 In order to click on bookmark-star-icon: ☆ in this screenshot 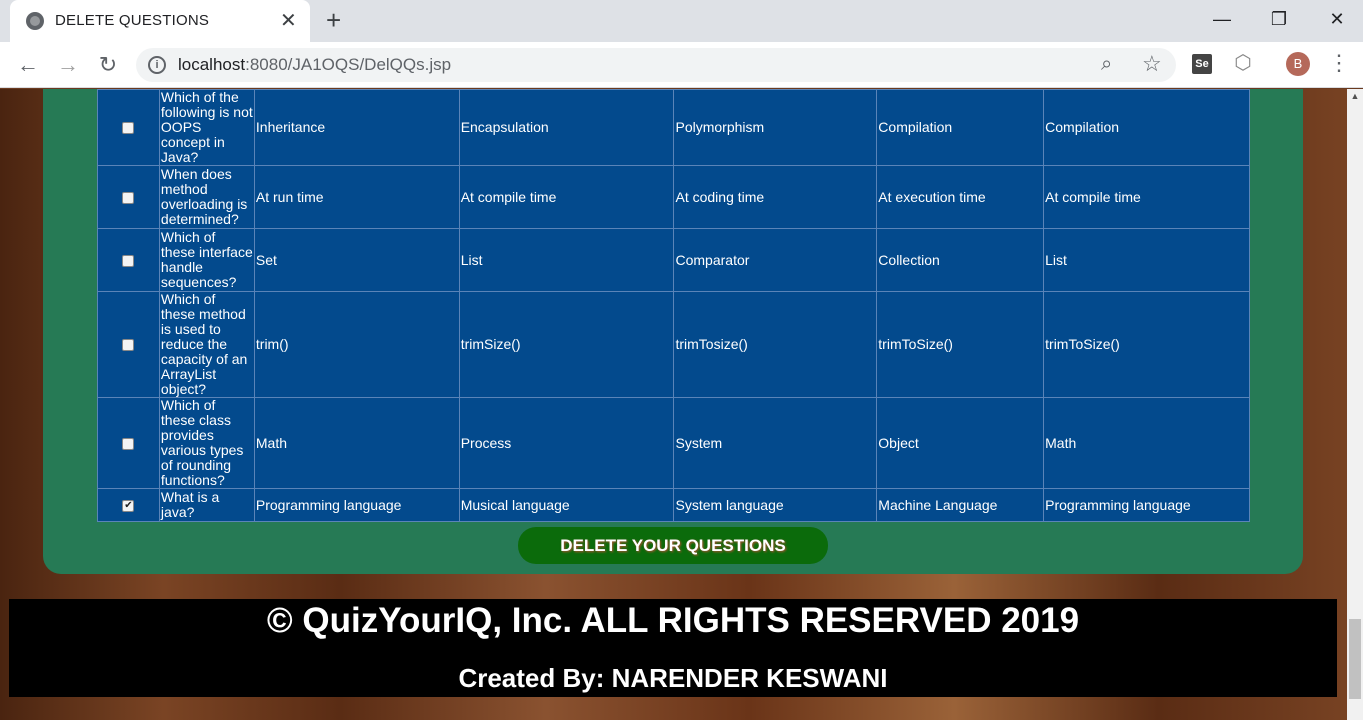, I will do `click(1152, 64)`.